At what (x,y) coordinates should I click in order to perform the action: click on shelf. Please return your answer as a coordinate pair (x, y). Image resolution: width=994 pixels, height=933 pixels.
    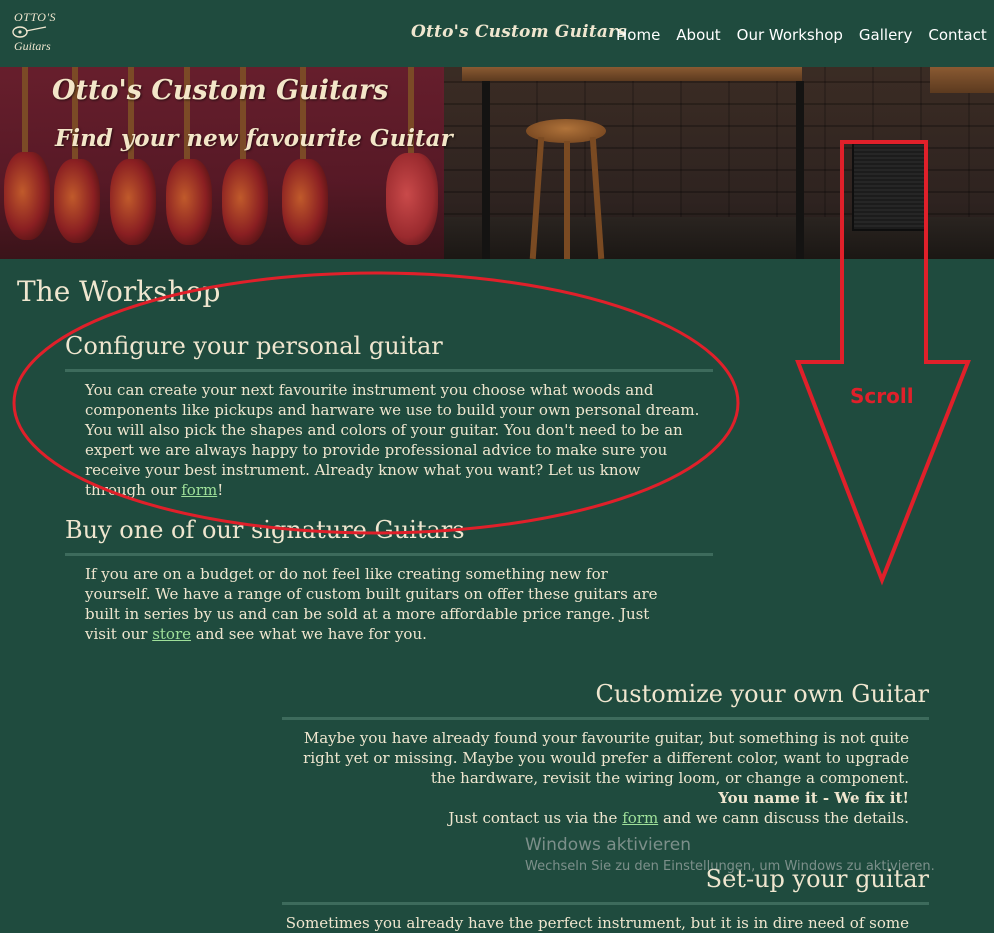
    Looking at the image, I should click on (962, 80).